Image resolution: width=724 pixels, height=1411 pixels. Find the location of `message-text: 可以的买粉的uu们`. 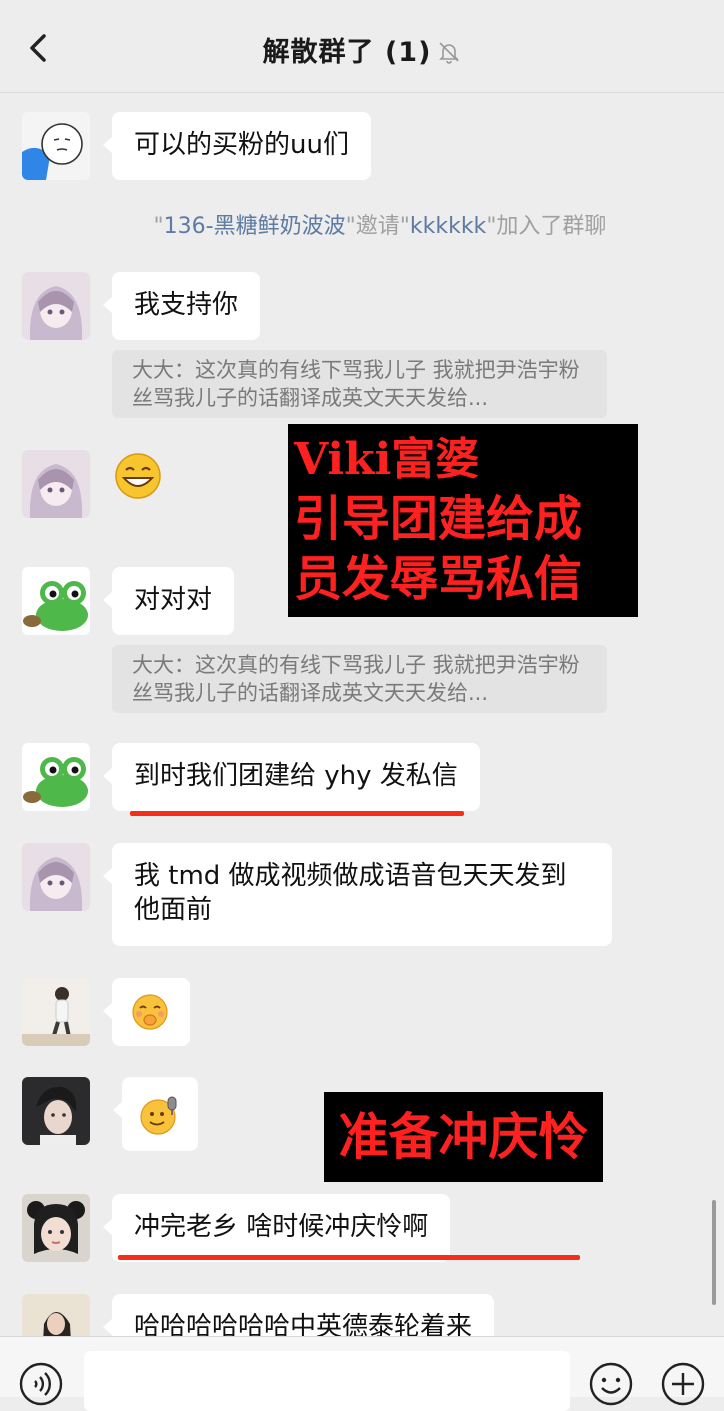

message-text: 可以的买粉的uu们 is located at coordinates (241, 145).